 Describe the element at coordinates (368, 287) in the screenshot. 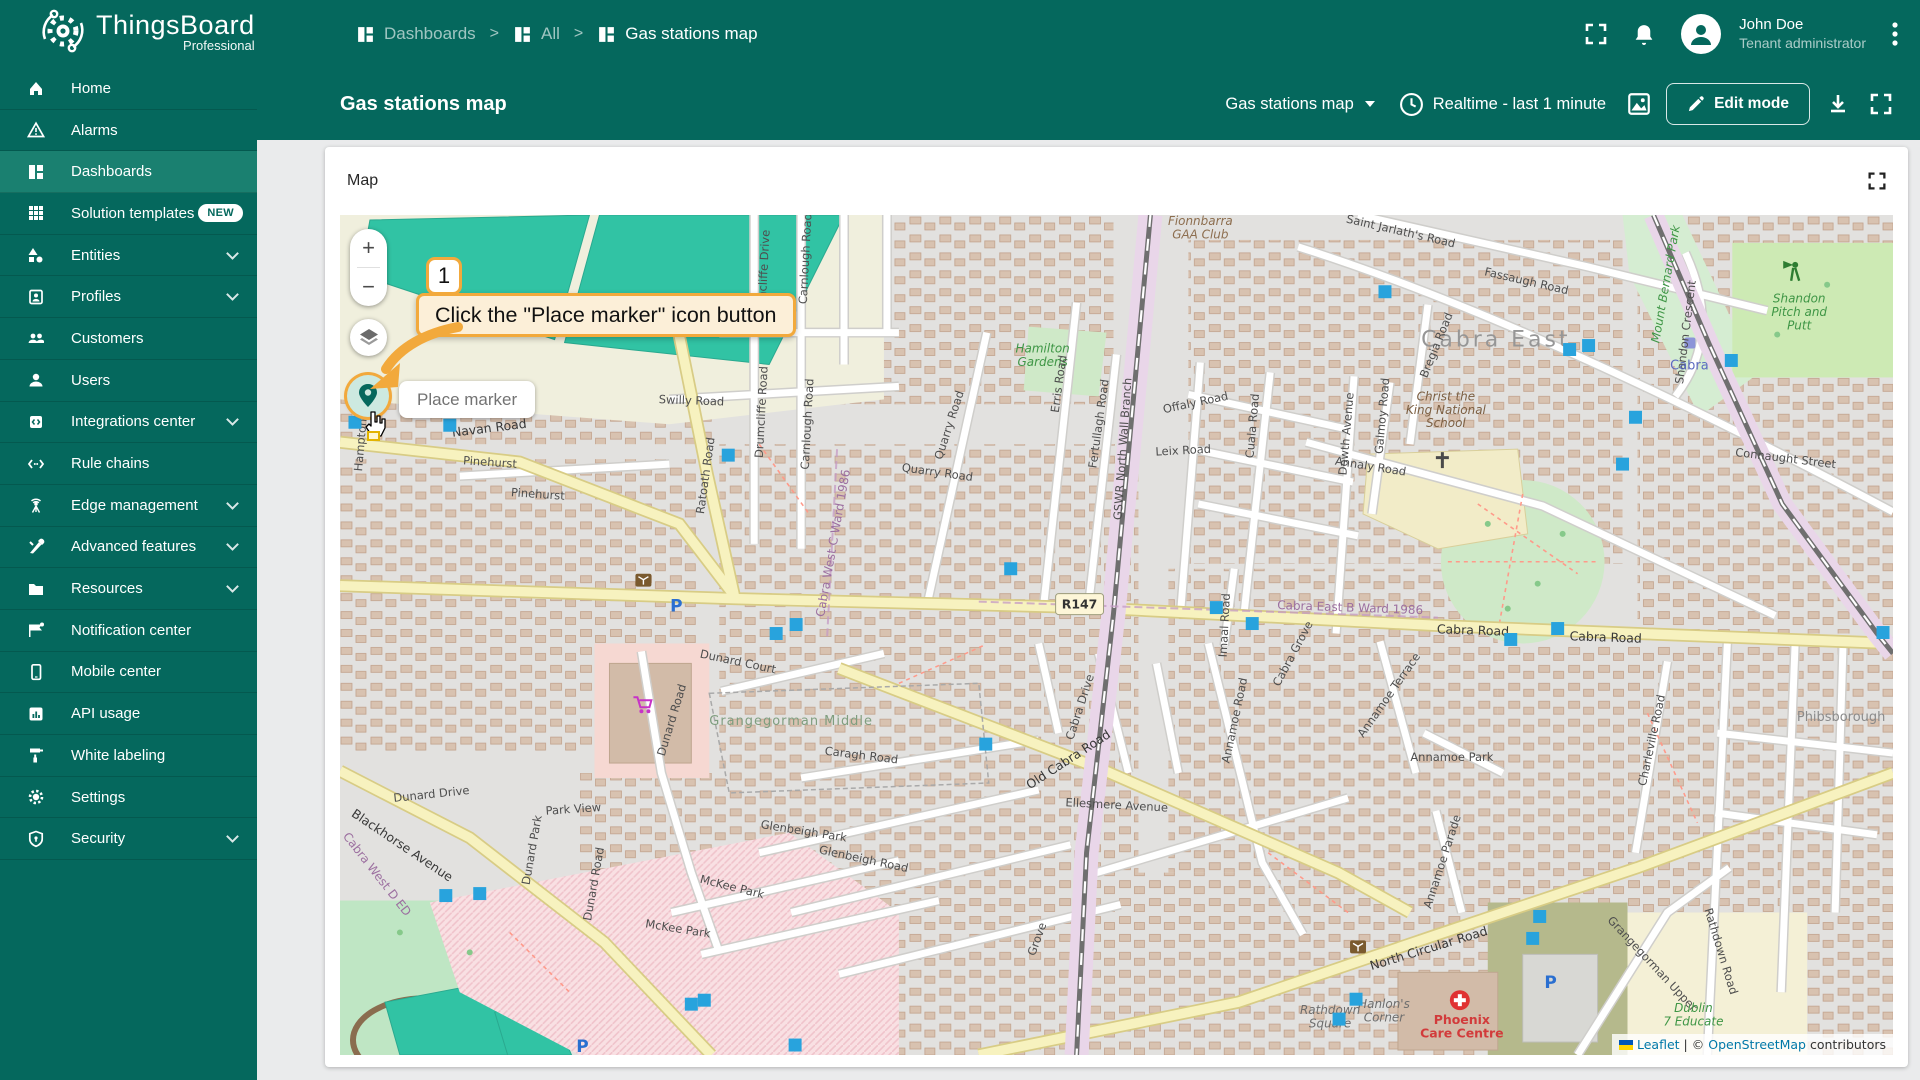

I see `zoom-out-button: −` at that location.